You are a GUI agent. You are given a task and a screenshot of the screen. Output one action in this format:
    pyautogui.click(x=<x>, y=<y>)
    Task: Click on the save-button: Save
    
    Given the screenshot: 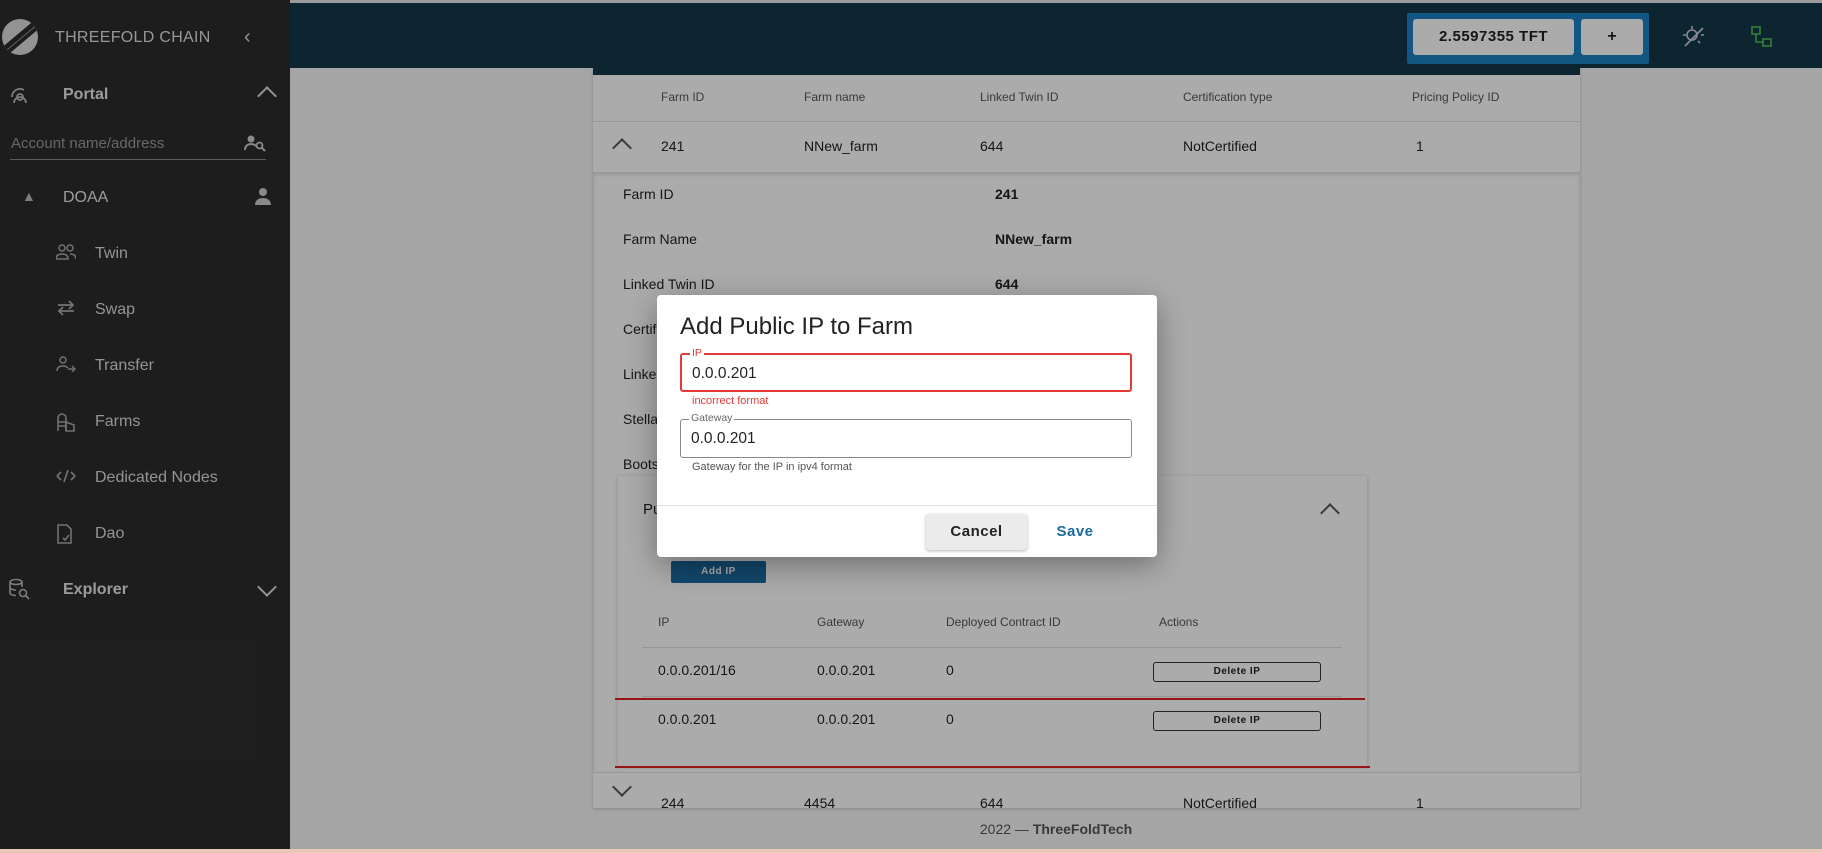 What is the action you would take?
    pyautogui.click(x=1075, y=532)
    